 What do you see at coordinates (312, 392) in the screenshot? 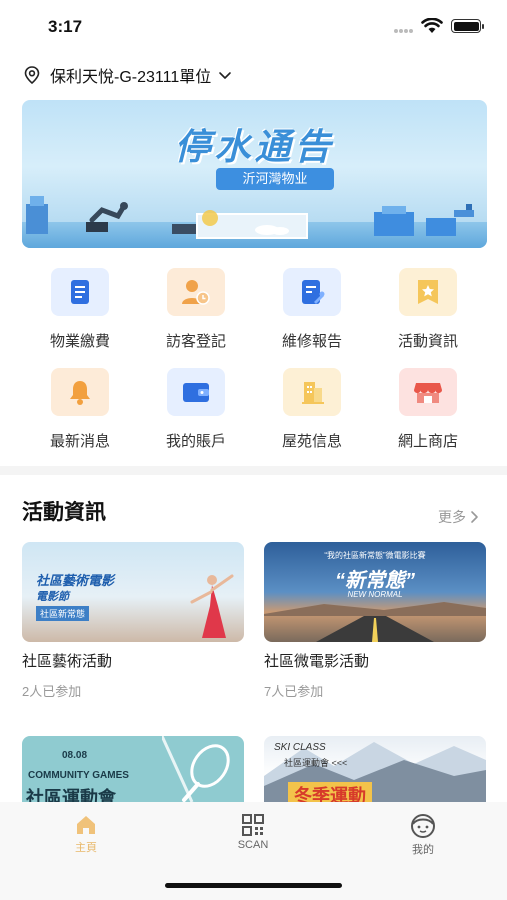
I see `building-icon` at bounding box center [312, 392].